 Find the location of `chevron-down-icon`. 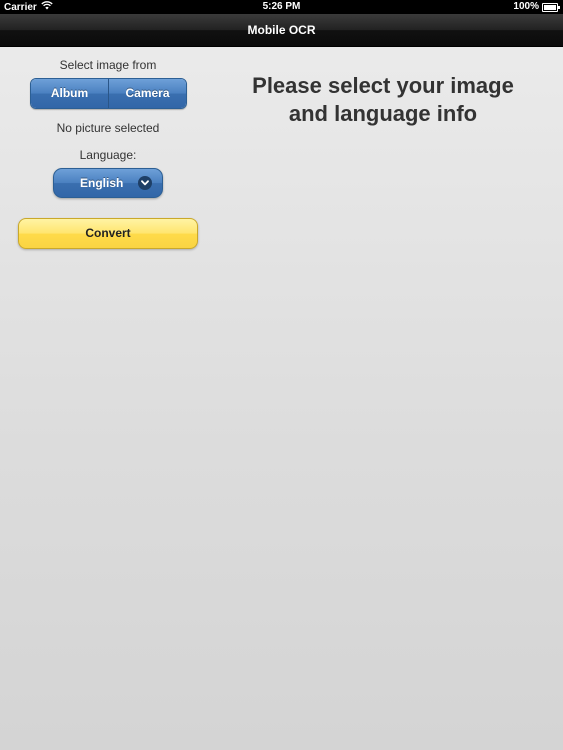

chevron-down-icon is located at coordinates (145, 183).